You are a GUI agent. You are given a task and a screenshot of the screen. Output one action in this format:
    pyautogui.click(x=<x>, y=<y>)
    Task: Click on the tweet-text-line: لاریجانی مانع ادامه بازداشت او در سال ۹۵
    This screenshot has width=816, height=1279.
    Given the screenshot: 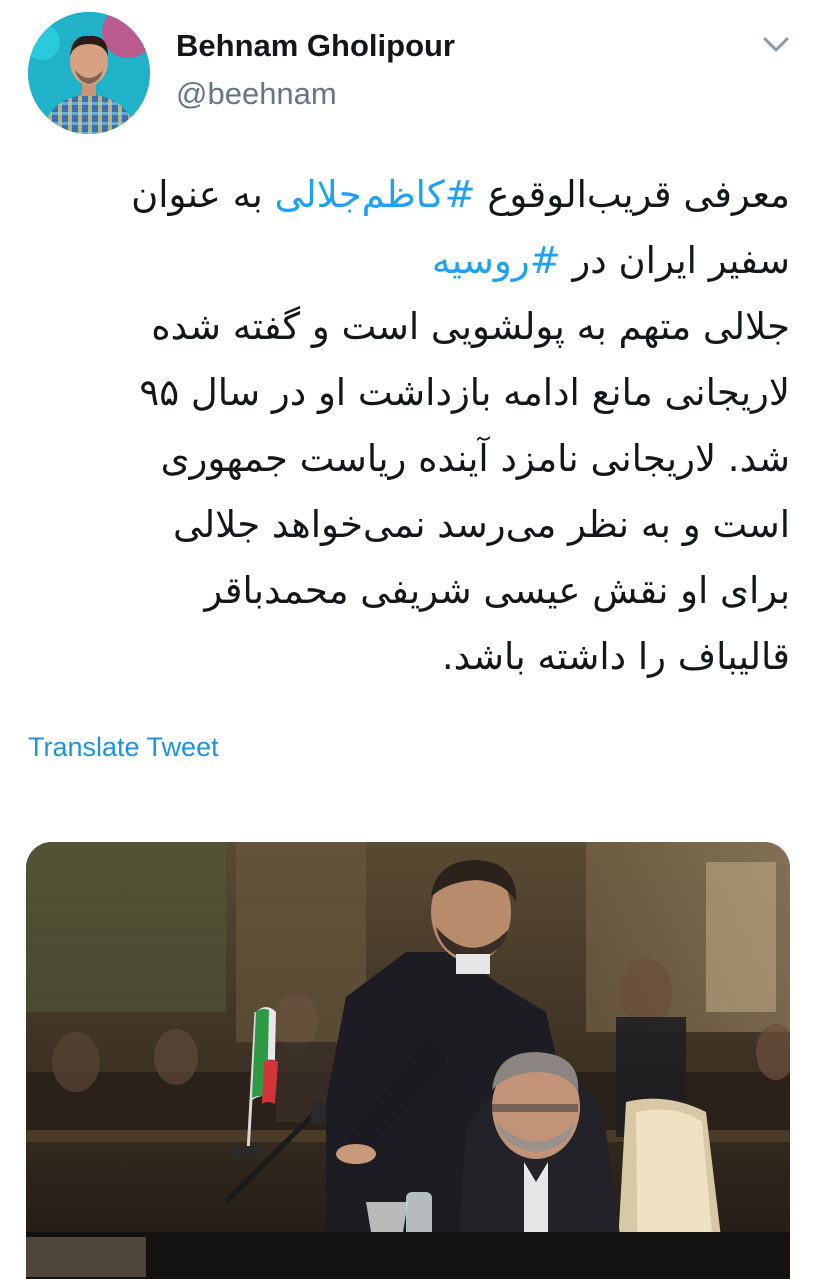 What is the action you would take?
    pyautogui.click(x=407, y=393)
    